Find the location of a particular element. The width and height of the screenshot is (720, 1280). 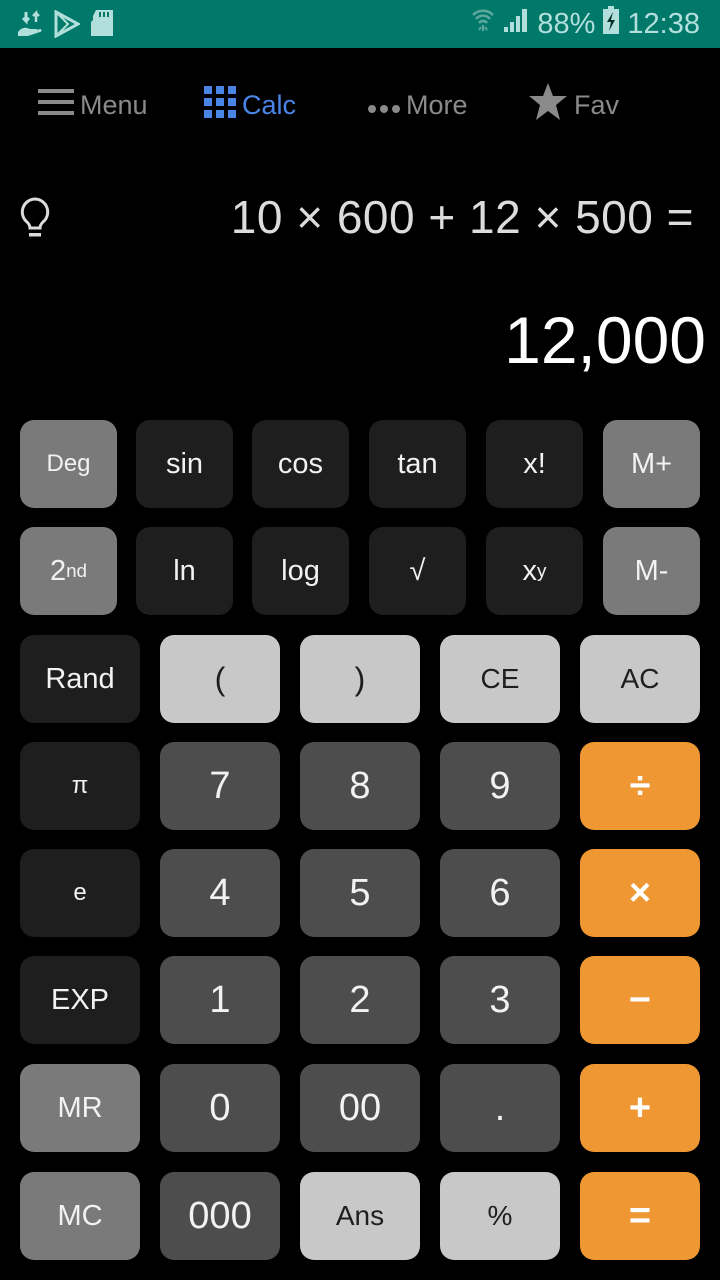

key-label: Ans is located at coordinates (360, 1215).